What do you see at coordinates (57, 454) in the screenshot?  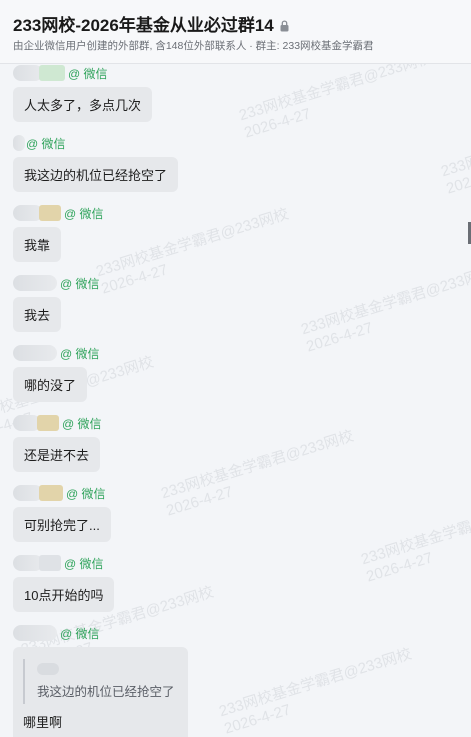 I see `message-bubble: 还是进不去` at bounding box center [57, 454].